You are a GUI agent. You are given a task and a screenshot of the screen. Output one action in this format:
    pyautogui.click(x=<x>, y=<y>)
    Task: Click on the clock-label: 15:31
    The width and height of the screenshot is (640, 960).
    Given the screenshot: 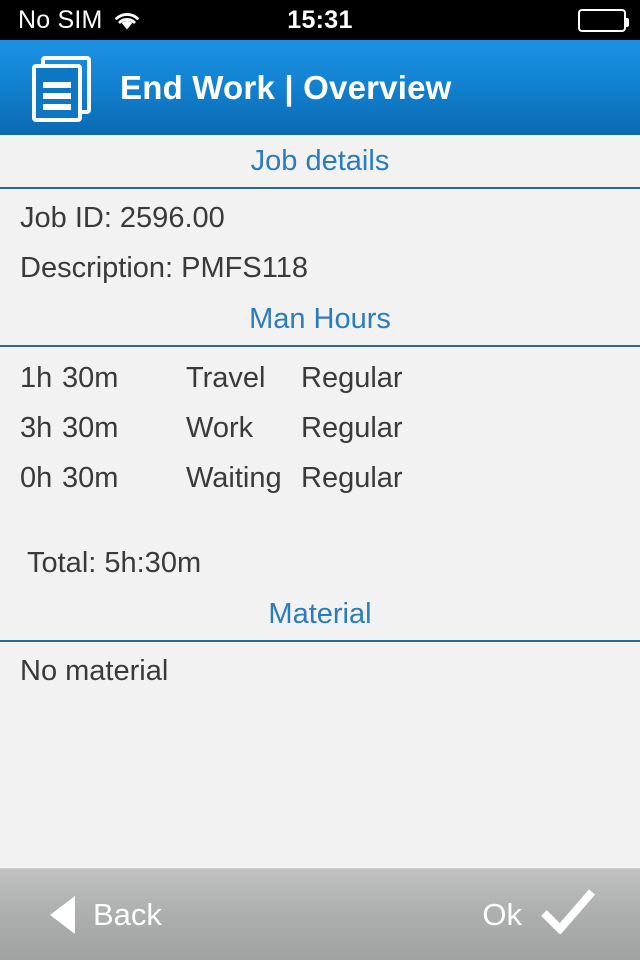 What is the action you would take?
    pyautogui.click(x=320, y=19)
    